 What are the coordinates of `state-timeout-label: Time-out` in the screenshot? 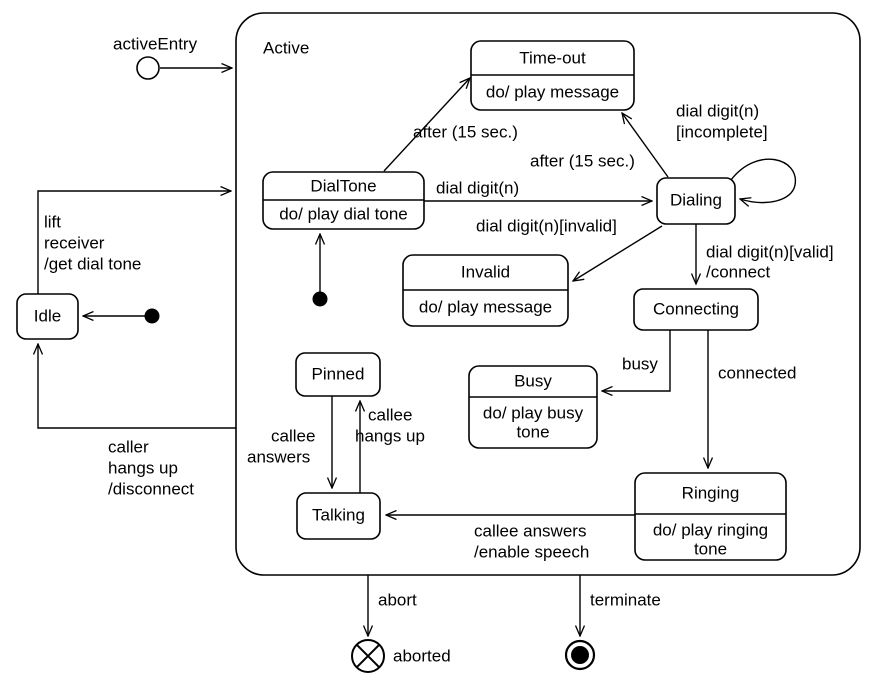 It's located at (552, 57).